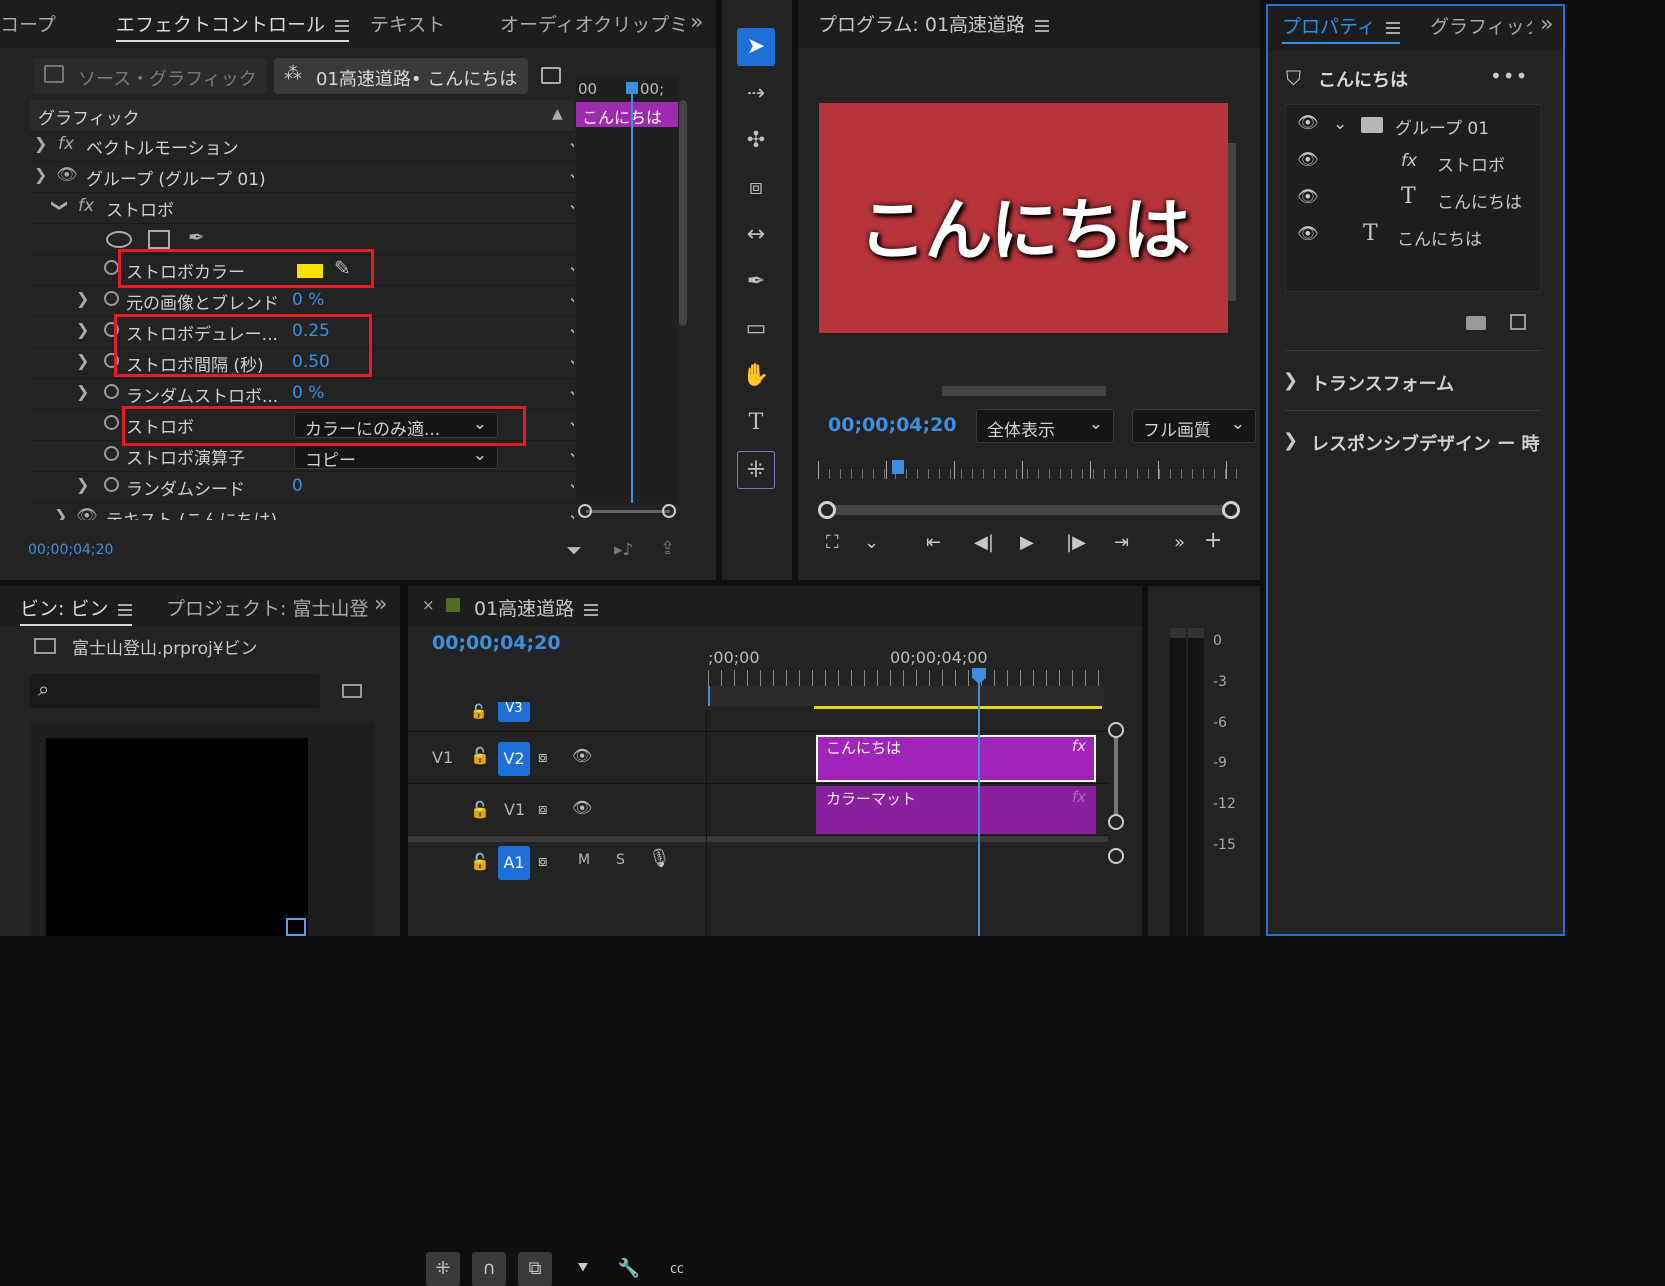 The height and width of the screenshot is (1286, 1665). What do you see at coordinates (1413, 161) in the screenshot?
I see `layer-row-strobe: 👁 fx ストロボ` at bounding box center [1413, 161].